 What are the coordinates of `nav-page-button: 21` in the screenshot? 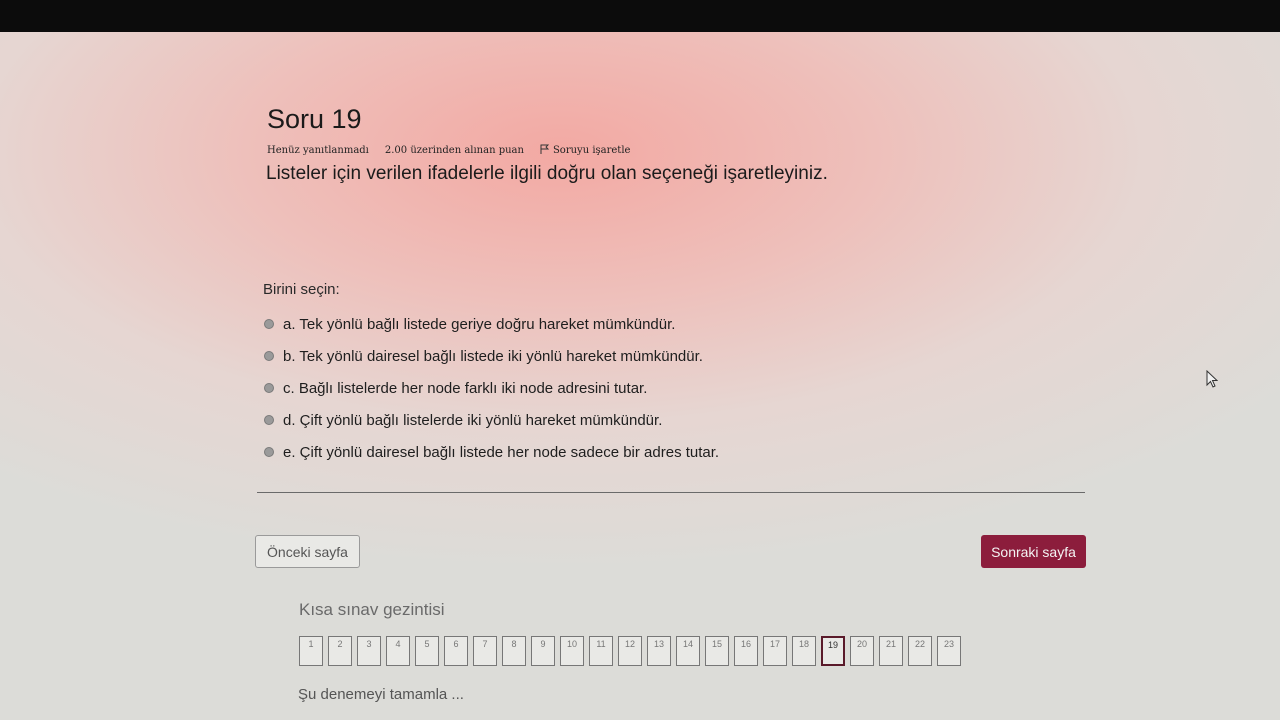 It's located at (891, 651).